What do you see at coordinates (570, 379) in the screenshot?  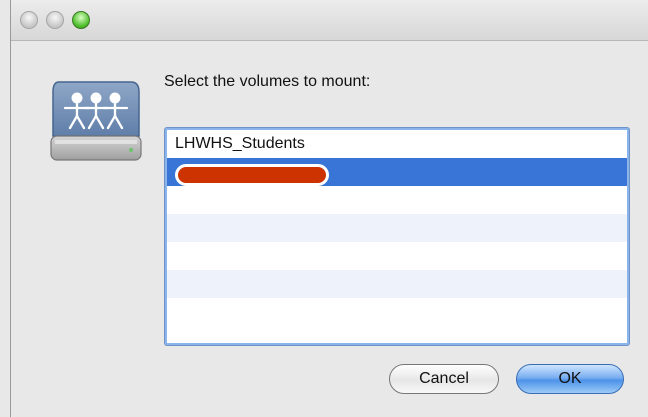 I see `ok-button: OK` at bounding box center [570, 379].